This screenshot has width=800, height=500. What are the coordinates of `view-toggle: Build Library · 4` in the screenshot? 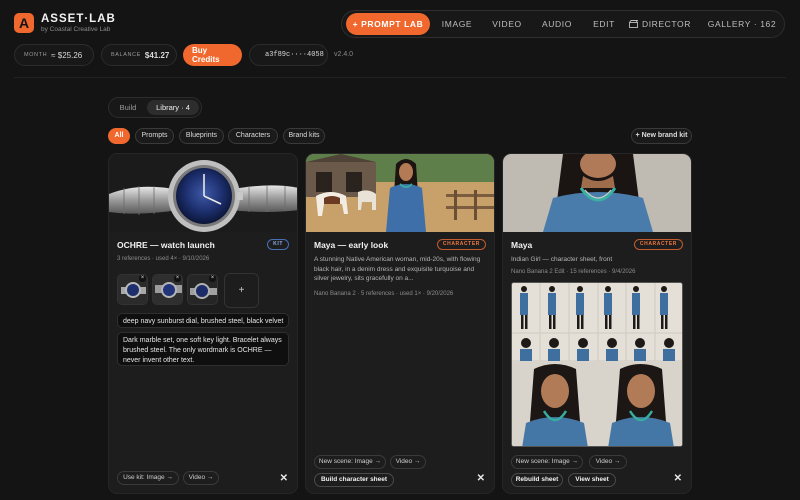 It's located at (155, 107).